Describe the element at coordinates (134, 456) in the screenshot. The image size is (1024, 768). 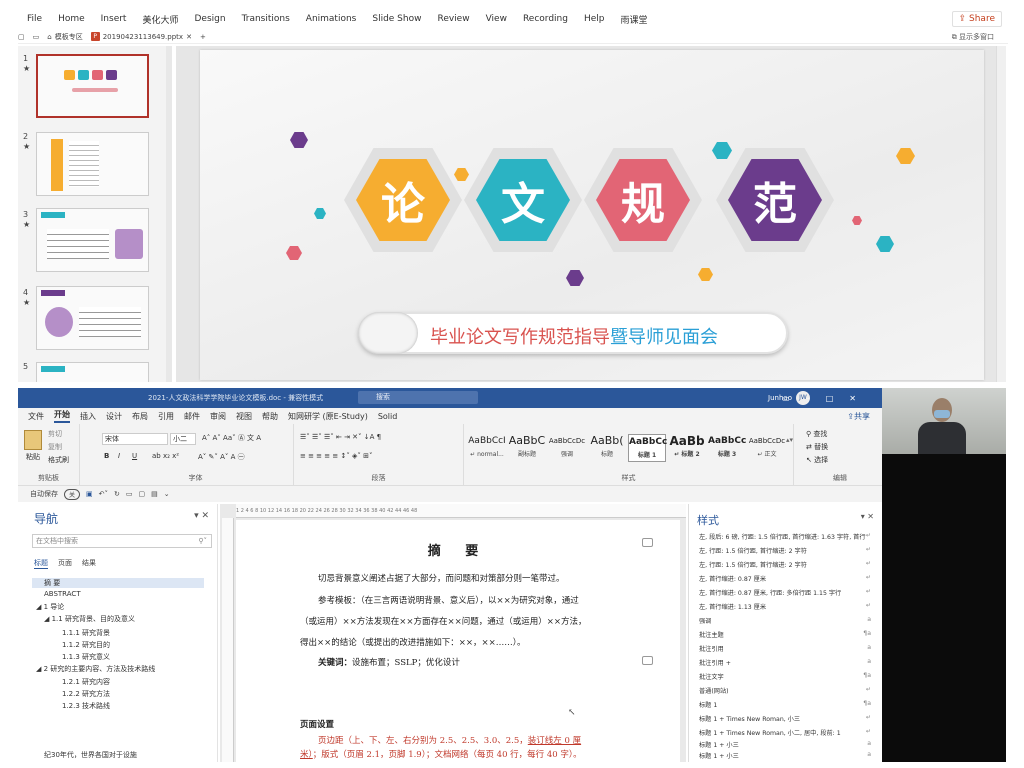
I see `underline-button: U` at that location.